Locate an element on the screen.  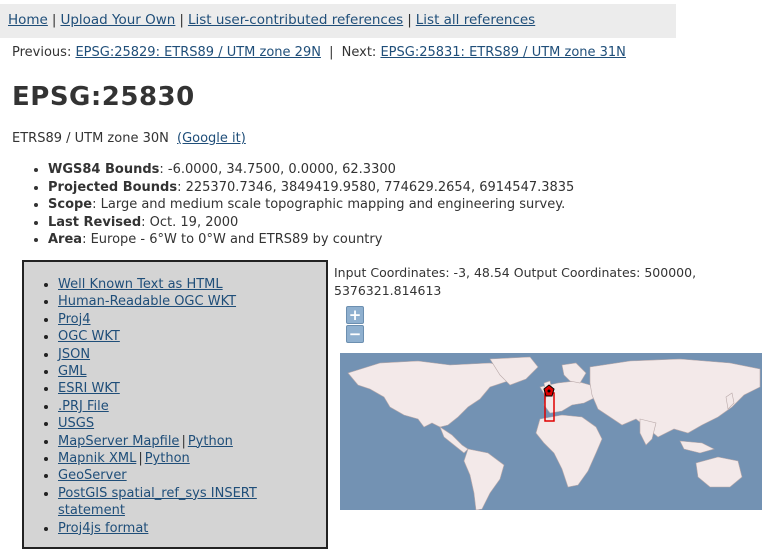
crs-subtitle: ETRS89 / UTM zone 30N (Google it) is located at coordinates (129, 138).